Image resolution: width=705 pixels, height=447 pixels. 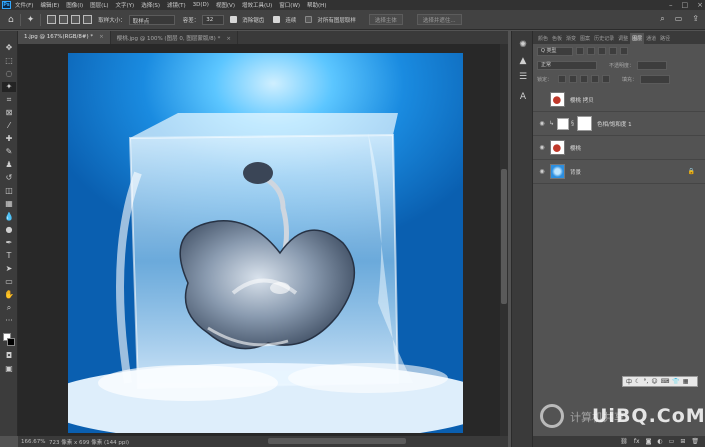 What do you see at coordinates (624, 51) in the screenshot?
I see `filter-smart-icon` at bounding box center [624, 51].